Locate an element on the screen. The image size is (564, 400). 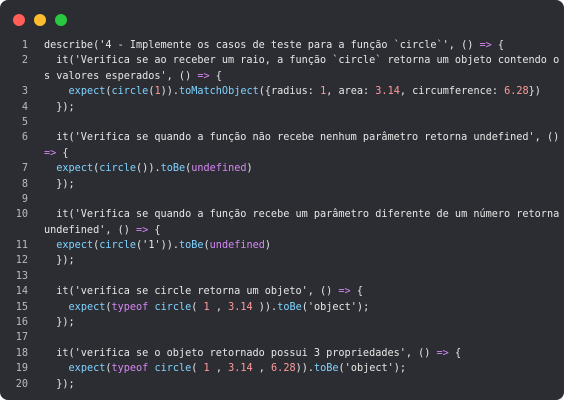
line-number: 10 is located at coordinates (21, 215).